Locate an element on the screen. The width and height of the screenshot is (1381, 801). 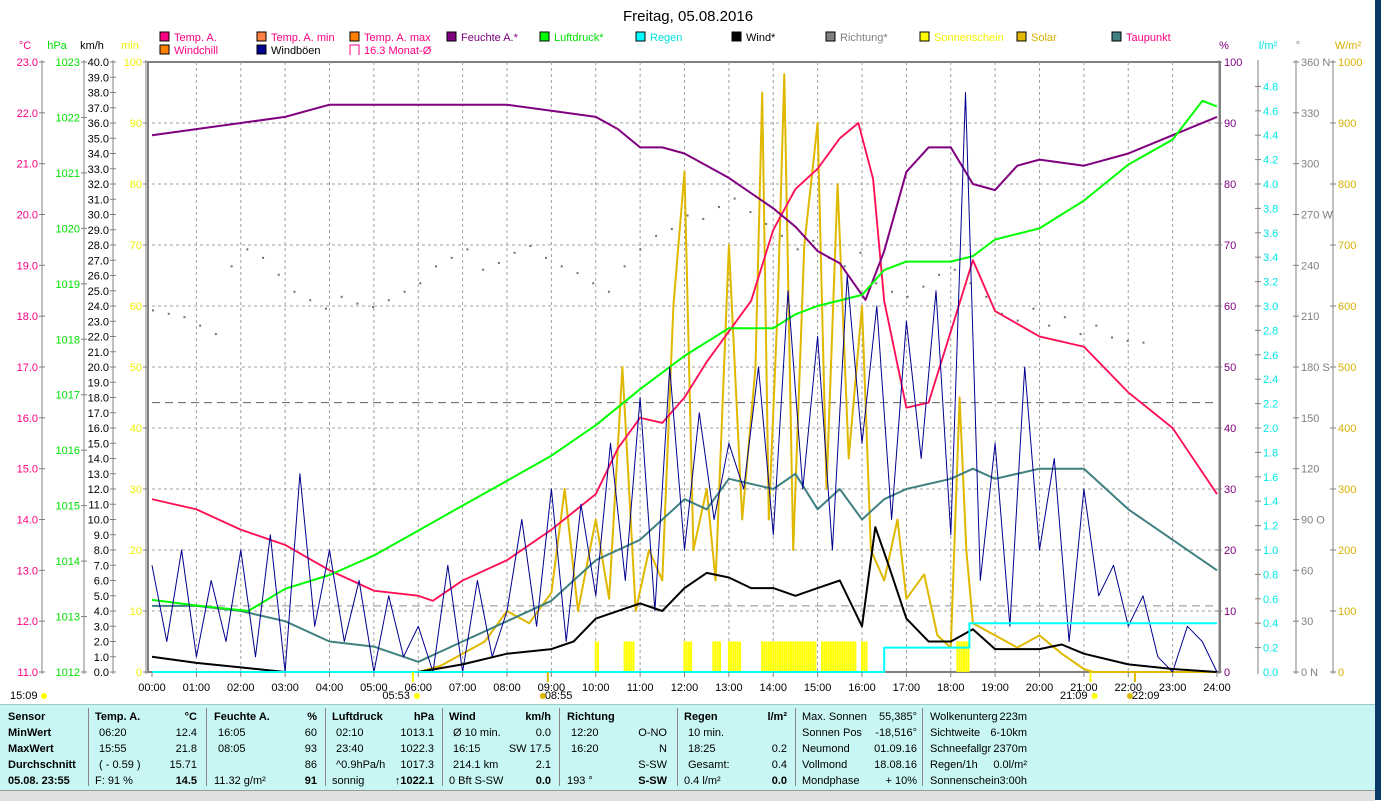
sun-icon is located at coordinates (44, 696).